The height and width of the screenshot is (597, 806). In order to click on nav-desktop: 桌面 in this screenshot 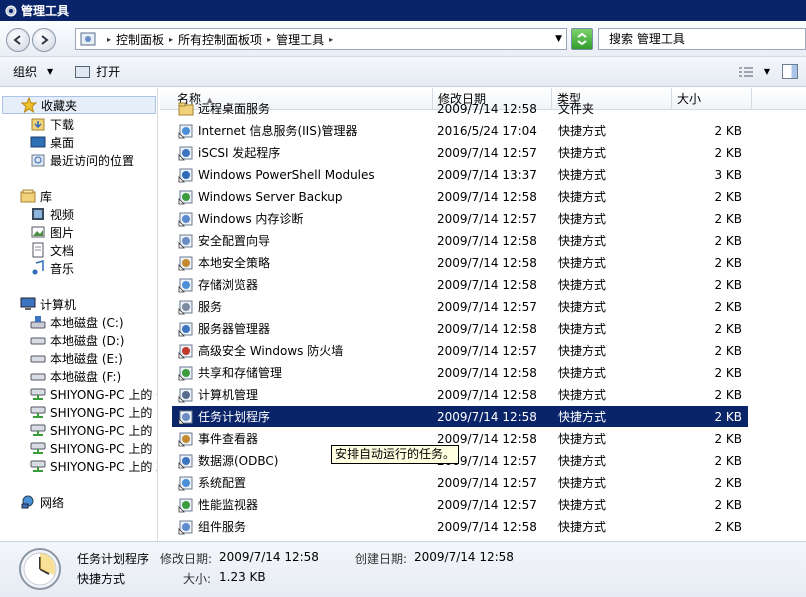, I will do `click(52, 142)`.